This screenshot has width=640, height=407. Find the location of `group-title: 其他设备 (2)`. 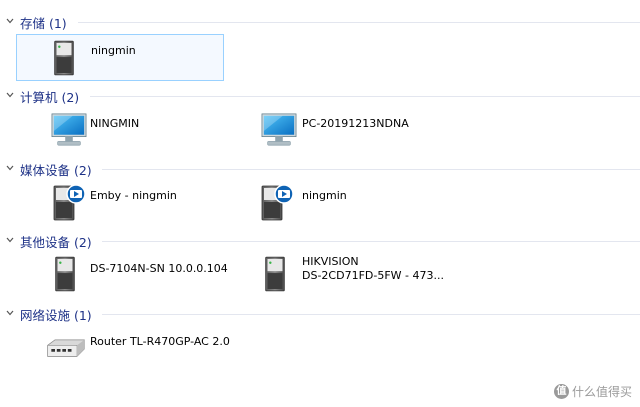

group-title: 其他设备 (2) is located at coordinates (56, 242).